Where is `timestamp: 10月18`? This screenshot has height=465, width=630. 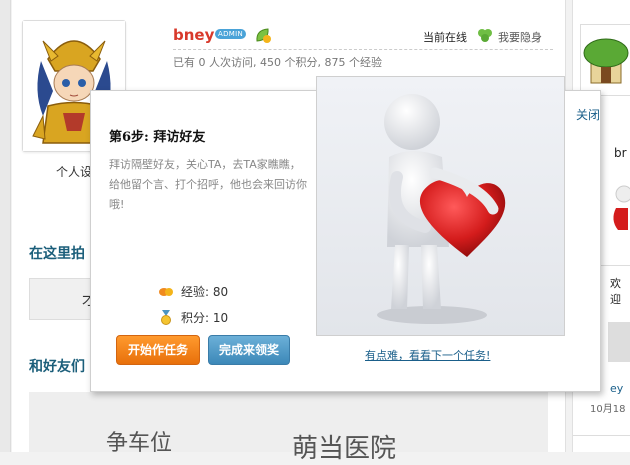
timestamp: 10月18 is located at coordinates (608, 409).